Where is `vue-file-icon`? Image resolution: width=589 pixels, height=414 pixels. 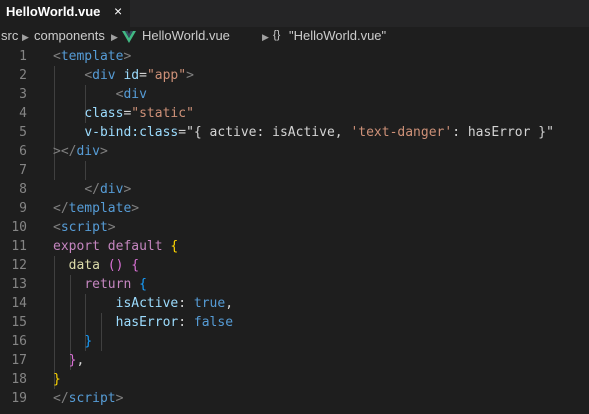 vue-file-icon is located at coordinates (129, 37).